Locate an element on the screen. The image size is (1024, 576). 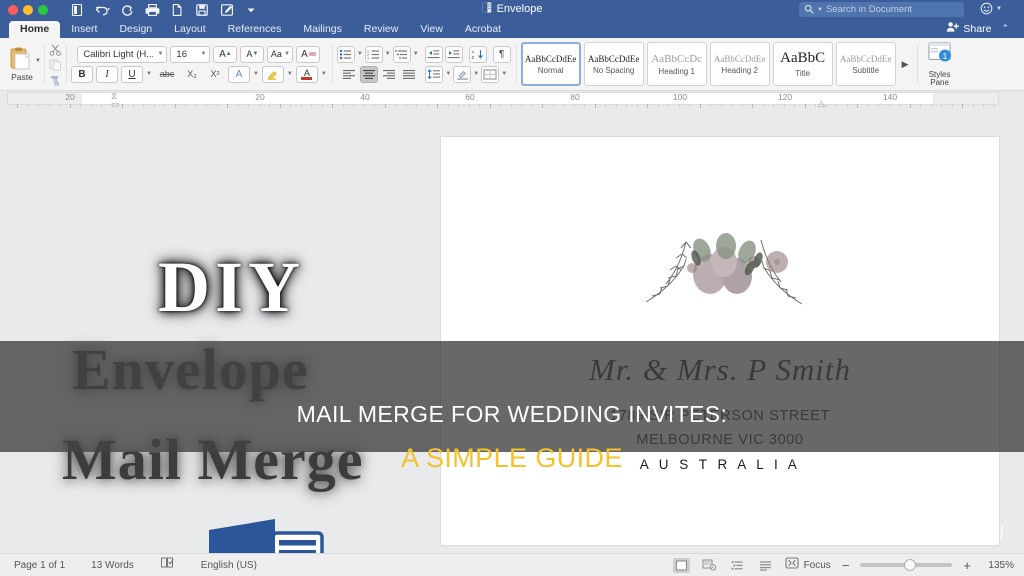
zoom-out-button: − is located at coordinates (846, 565).